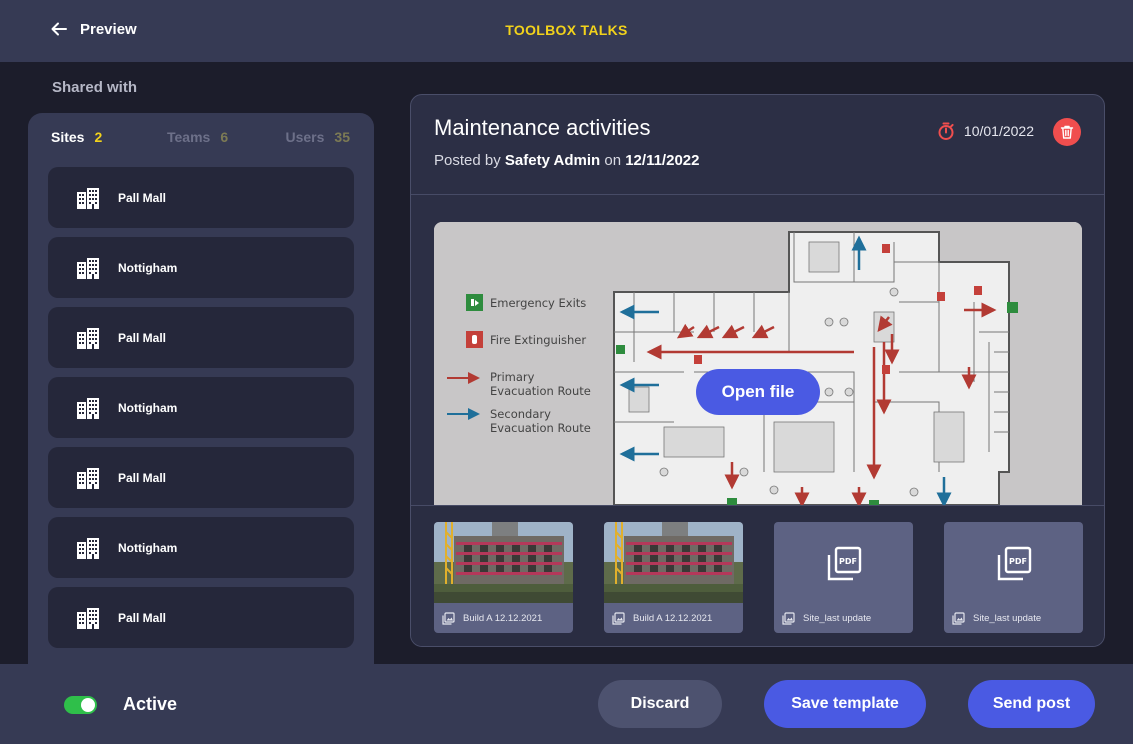 Image resolution: width=1133 pixels, height=744 pixels. What do you see at coordinates (946, 131) in the screenshot?
I see `timer-icon` at bounding box center [946, 131].